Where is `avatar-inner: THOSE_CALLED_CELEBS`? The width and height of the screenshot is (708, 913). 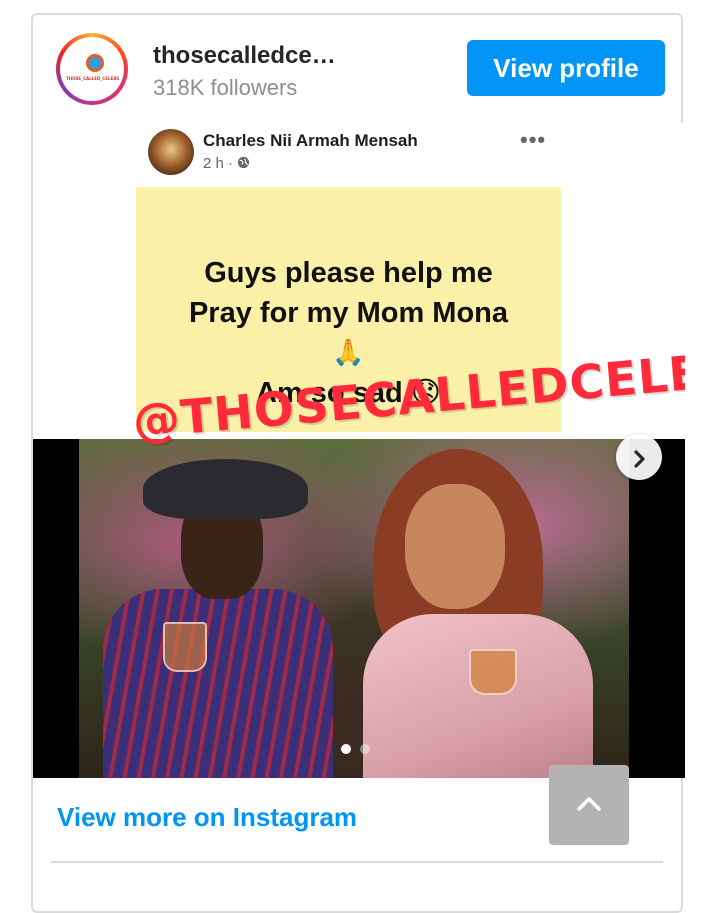 avatar-inner: THOSE_CALLED_CELEBS is located at coordinates (92, 69).